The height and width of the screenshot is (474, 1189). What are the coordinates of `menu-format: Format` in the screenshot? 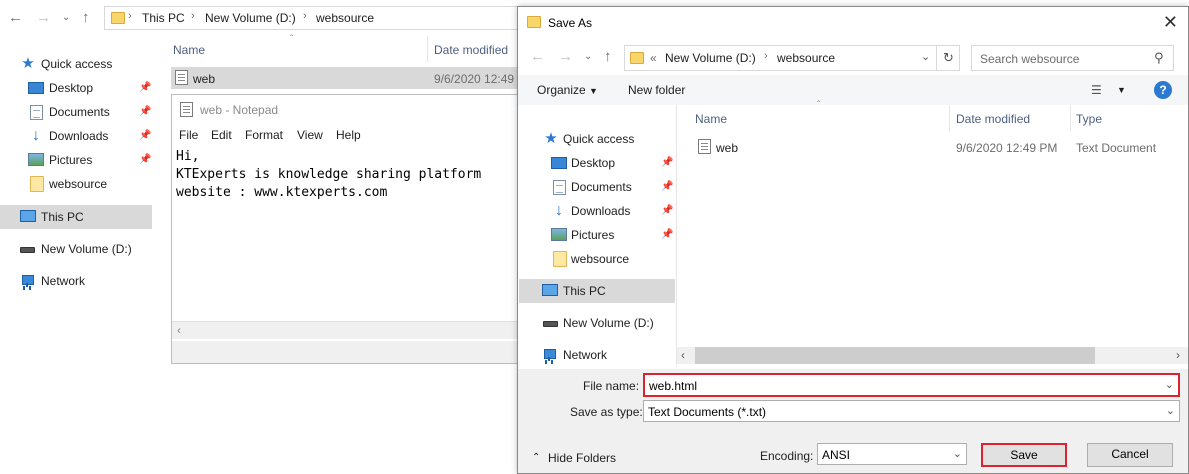 It's located at (264, 135).